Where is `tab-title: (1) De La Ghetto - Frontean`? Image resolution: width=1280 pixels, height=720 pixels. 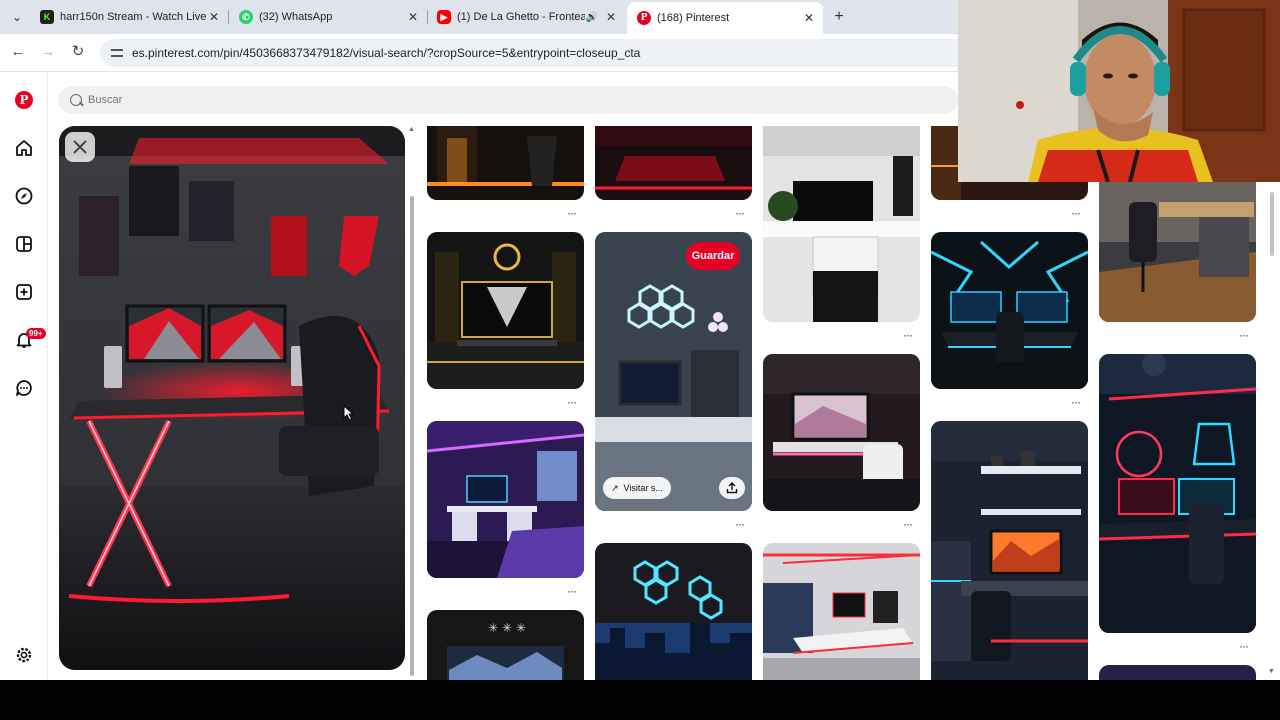 tab-title: (1) De La Ghetto - Frontean is located at coordinates (521, 17).